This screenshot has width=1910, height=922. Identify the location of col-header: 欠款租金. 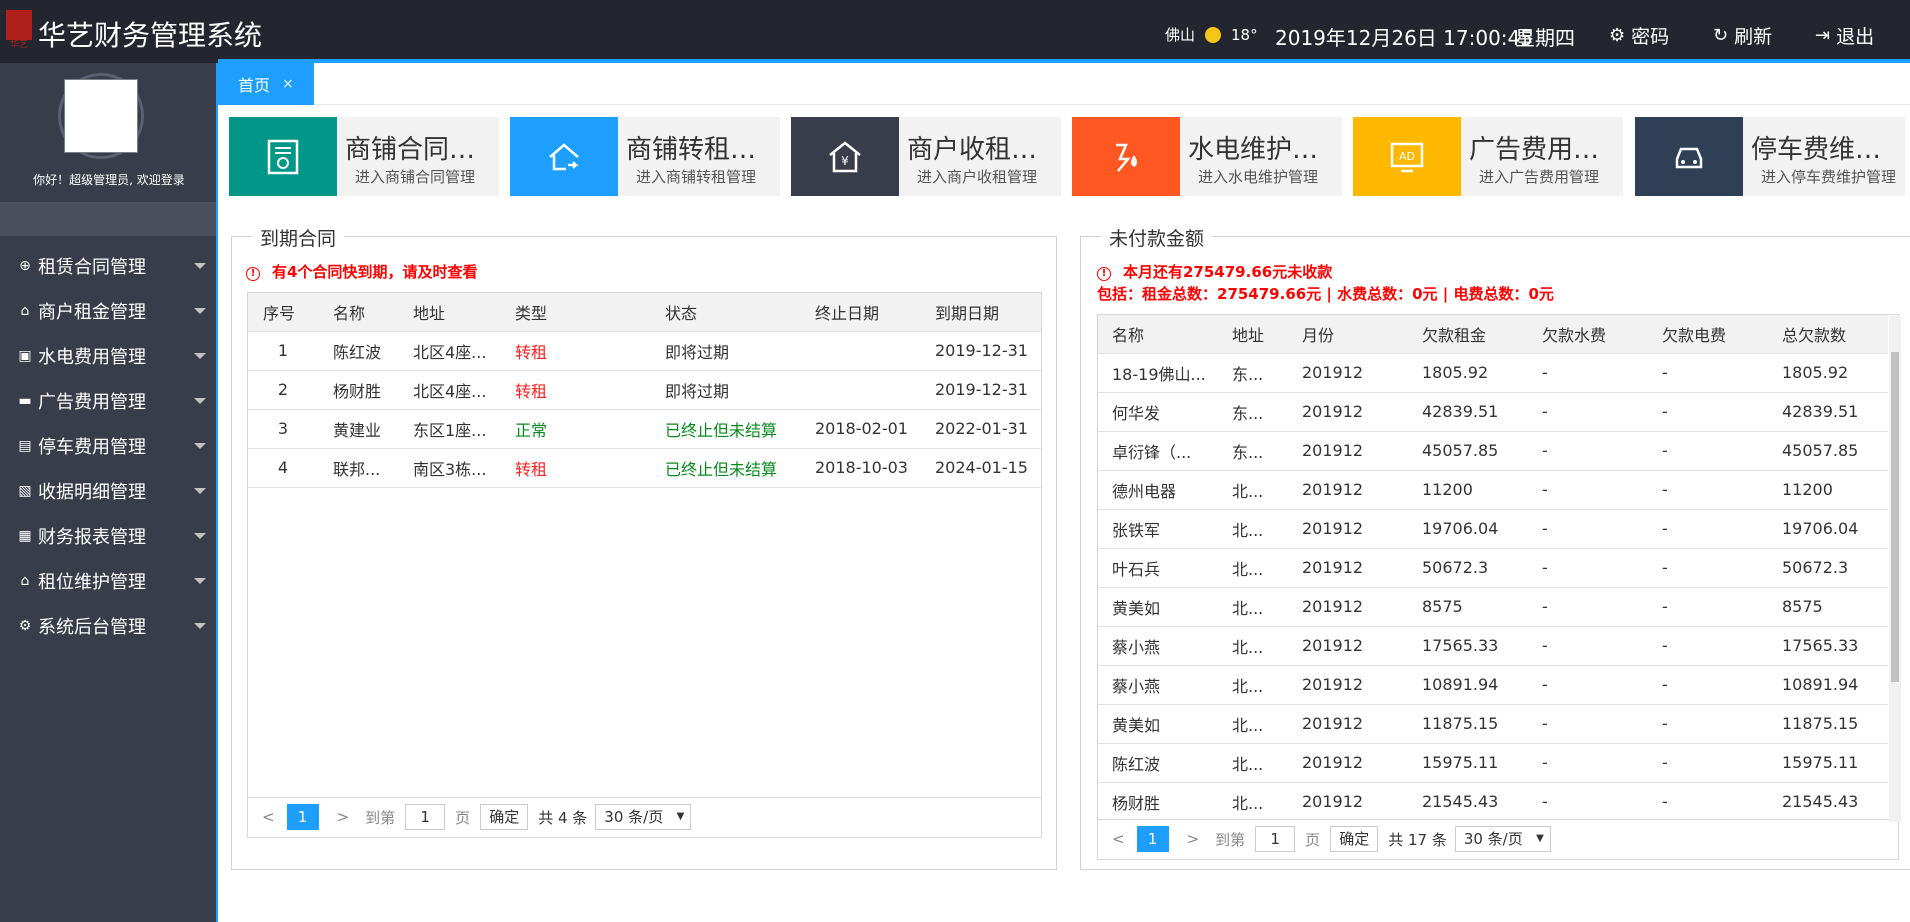
(1468, 334).